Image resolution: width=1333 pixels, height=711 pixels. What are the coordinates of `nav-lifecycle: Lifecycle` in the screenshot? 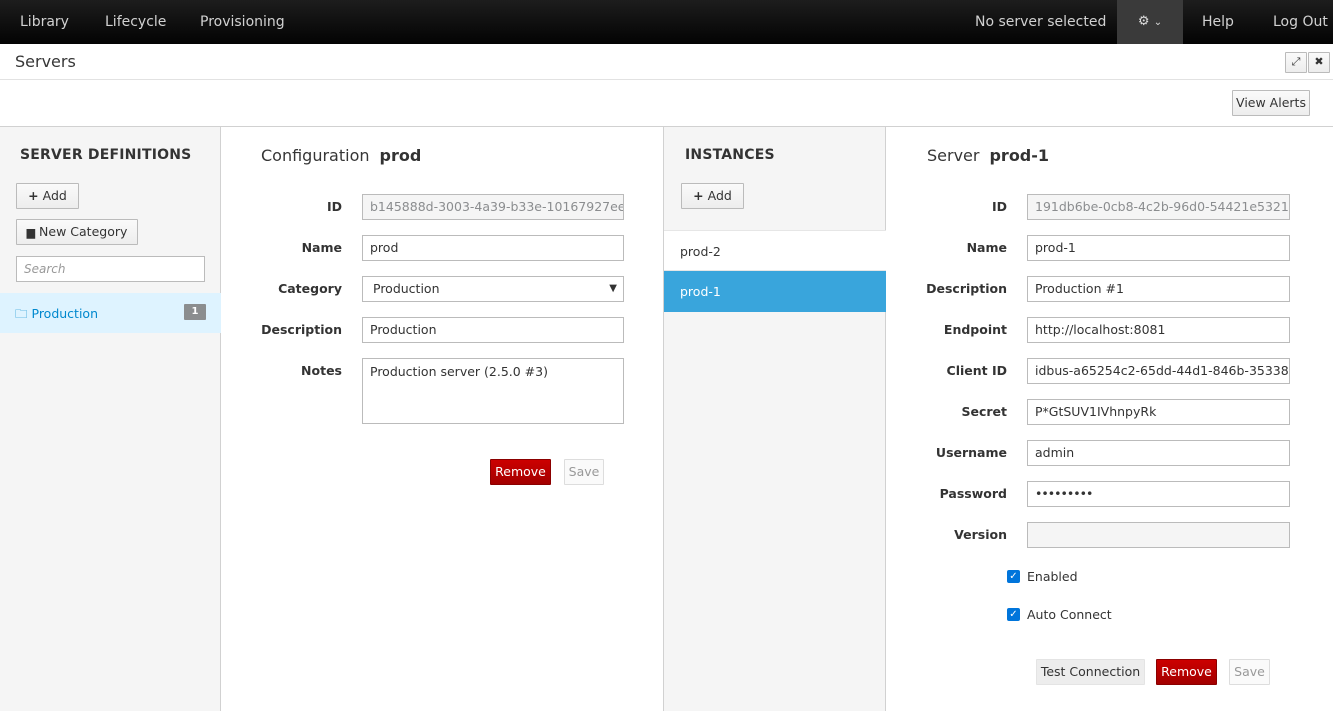 It's located at (135, 22).